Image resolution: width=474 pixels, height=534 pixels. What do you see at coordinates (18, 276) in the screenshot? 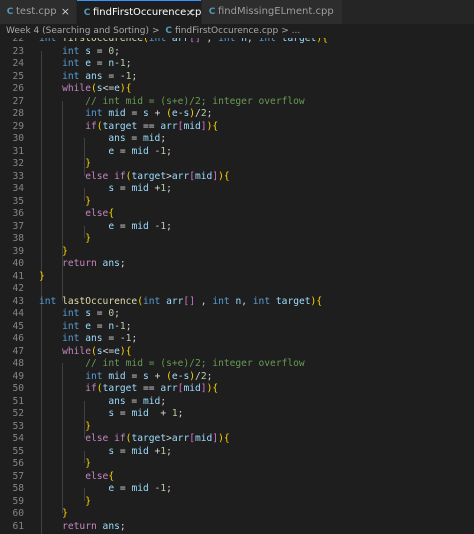
I see `line-number: 41` at bounding box center [18, 276].